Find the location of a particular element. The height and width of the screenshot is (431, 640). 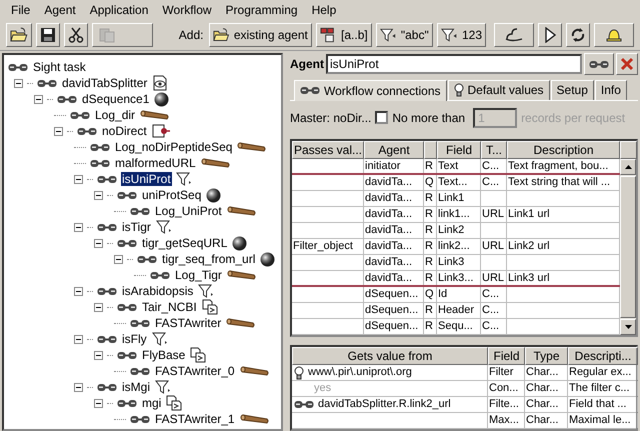

tree-item: Tair_NCBI is located at coordinates (169, 307).